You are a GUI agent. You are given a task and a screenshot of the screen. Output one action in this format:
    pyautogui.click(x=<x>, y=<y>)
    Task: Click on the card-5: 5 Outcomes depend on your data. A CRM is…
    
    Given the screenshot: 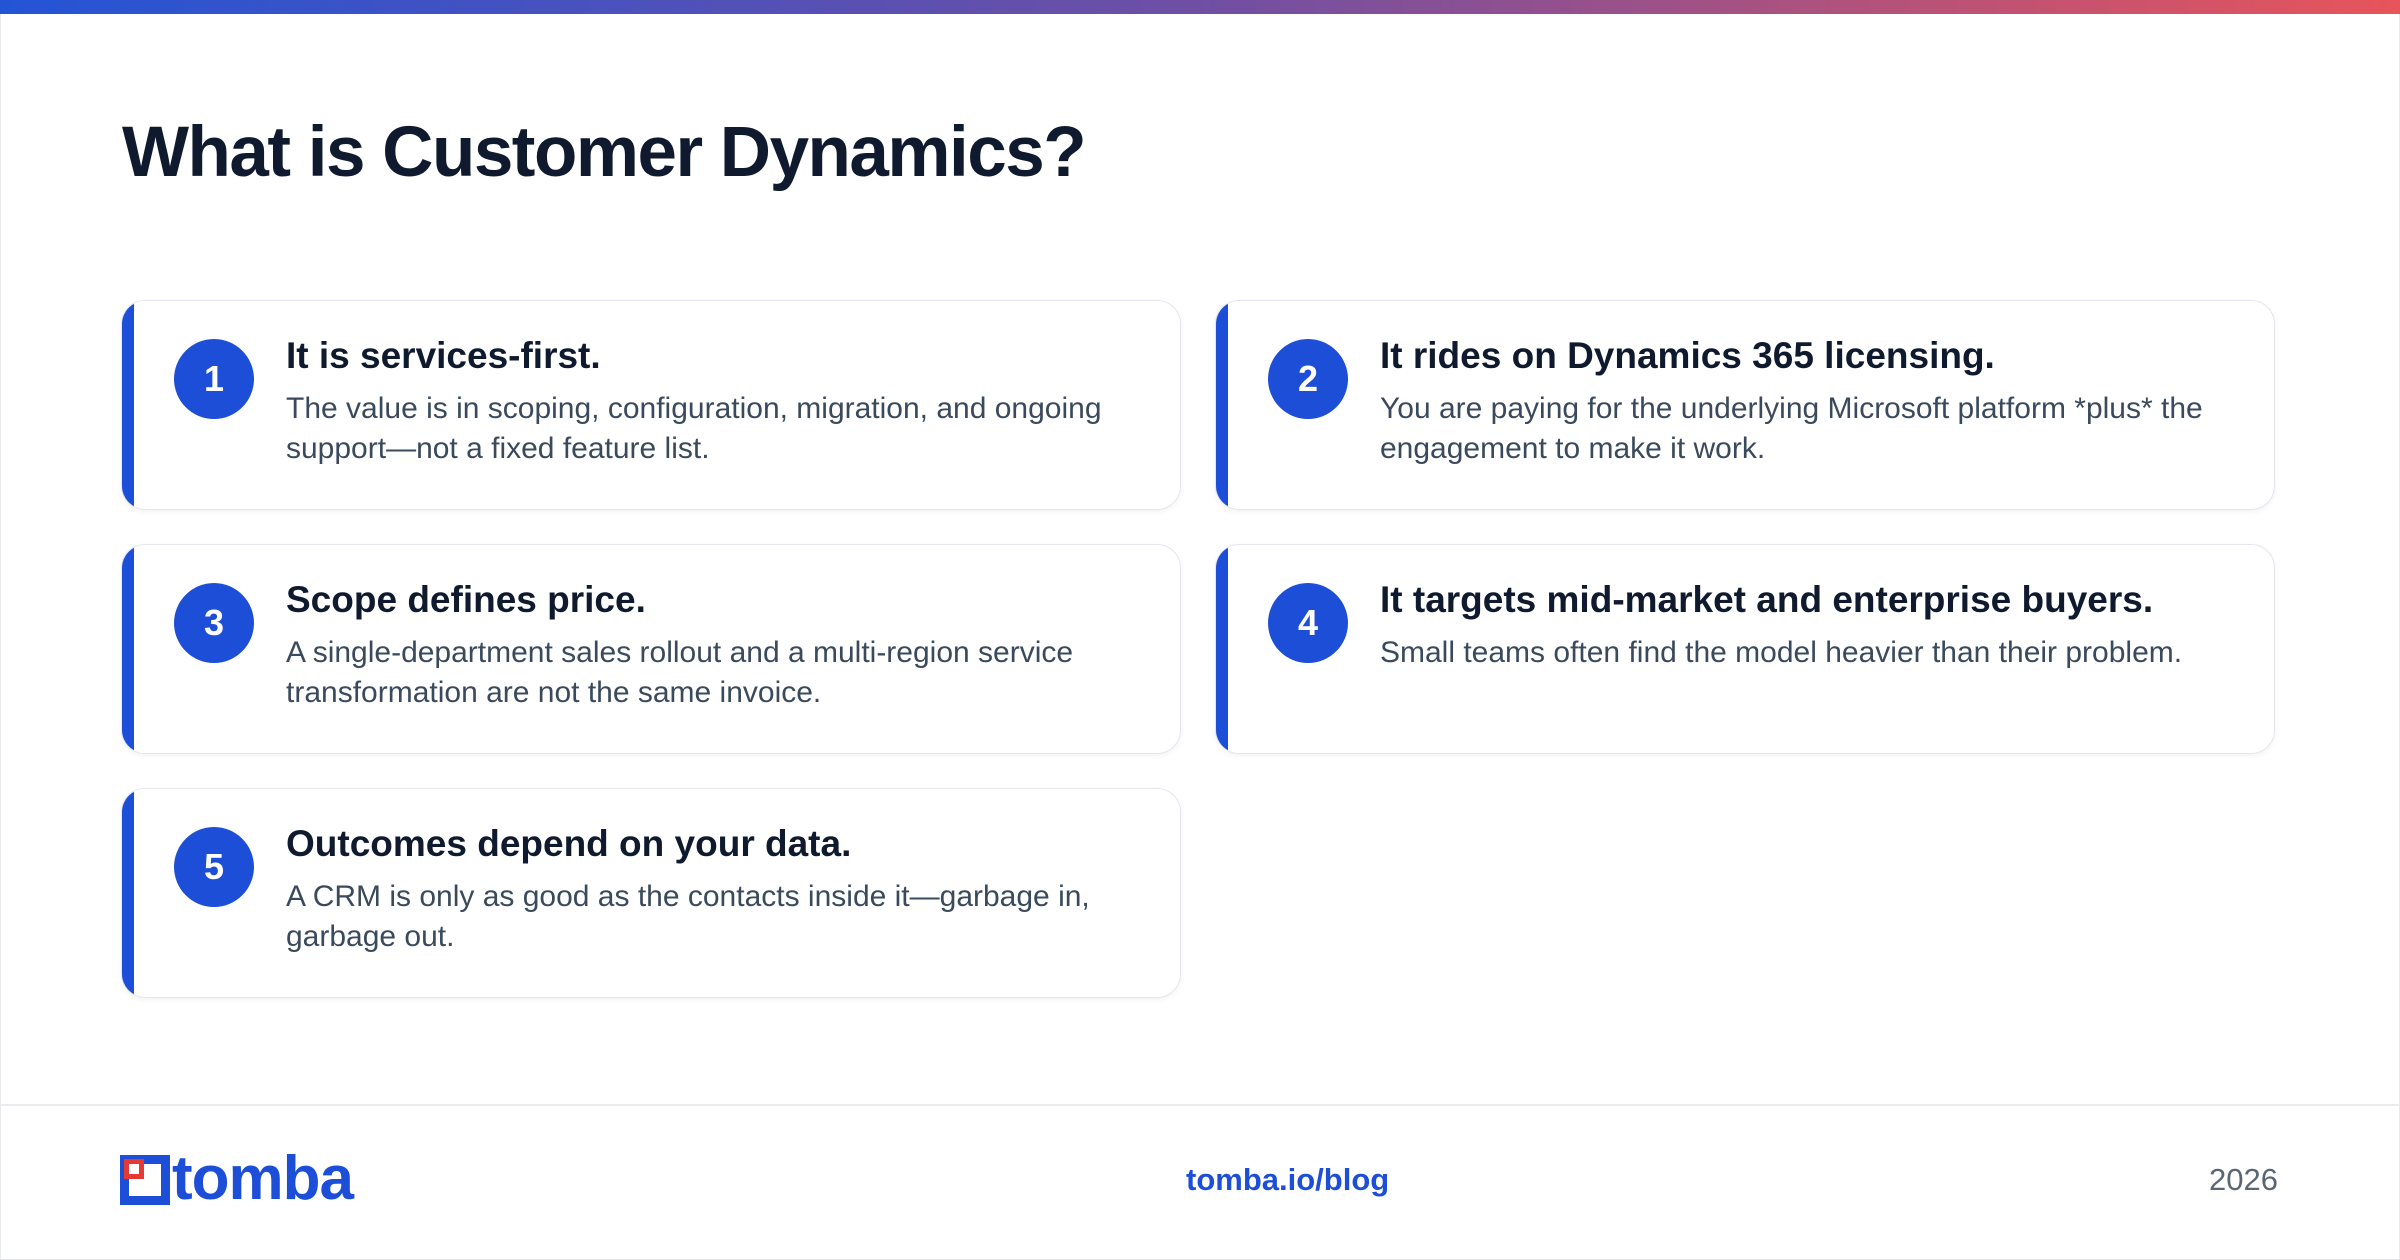 What is the action you would take?
    pyautogui.click(x=651, y=893)
    